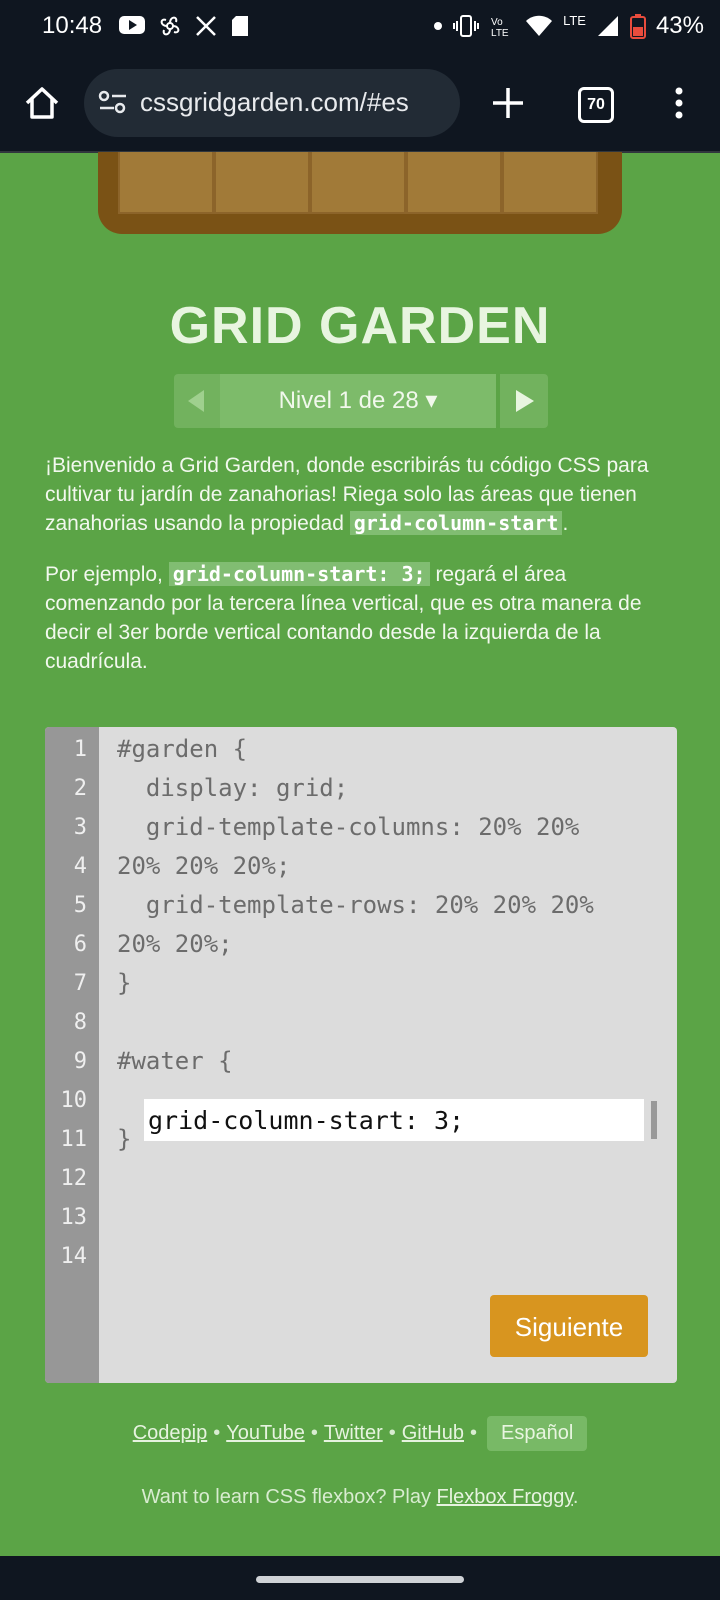 The image size is (720, 1600). What do you see at coordinates (74, 1178) in the screenshot?
I see `line-number: 12` at bounding box center [74, 1178].